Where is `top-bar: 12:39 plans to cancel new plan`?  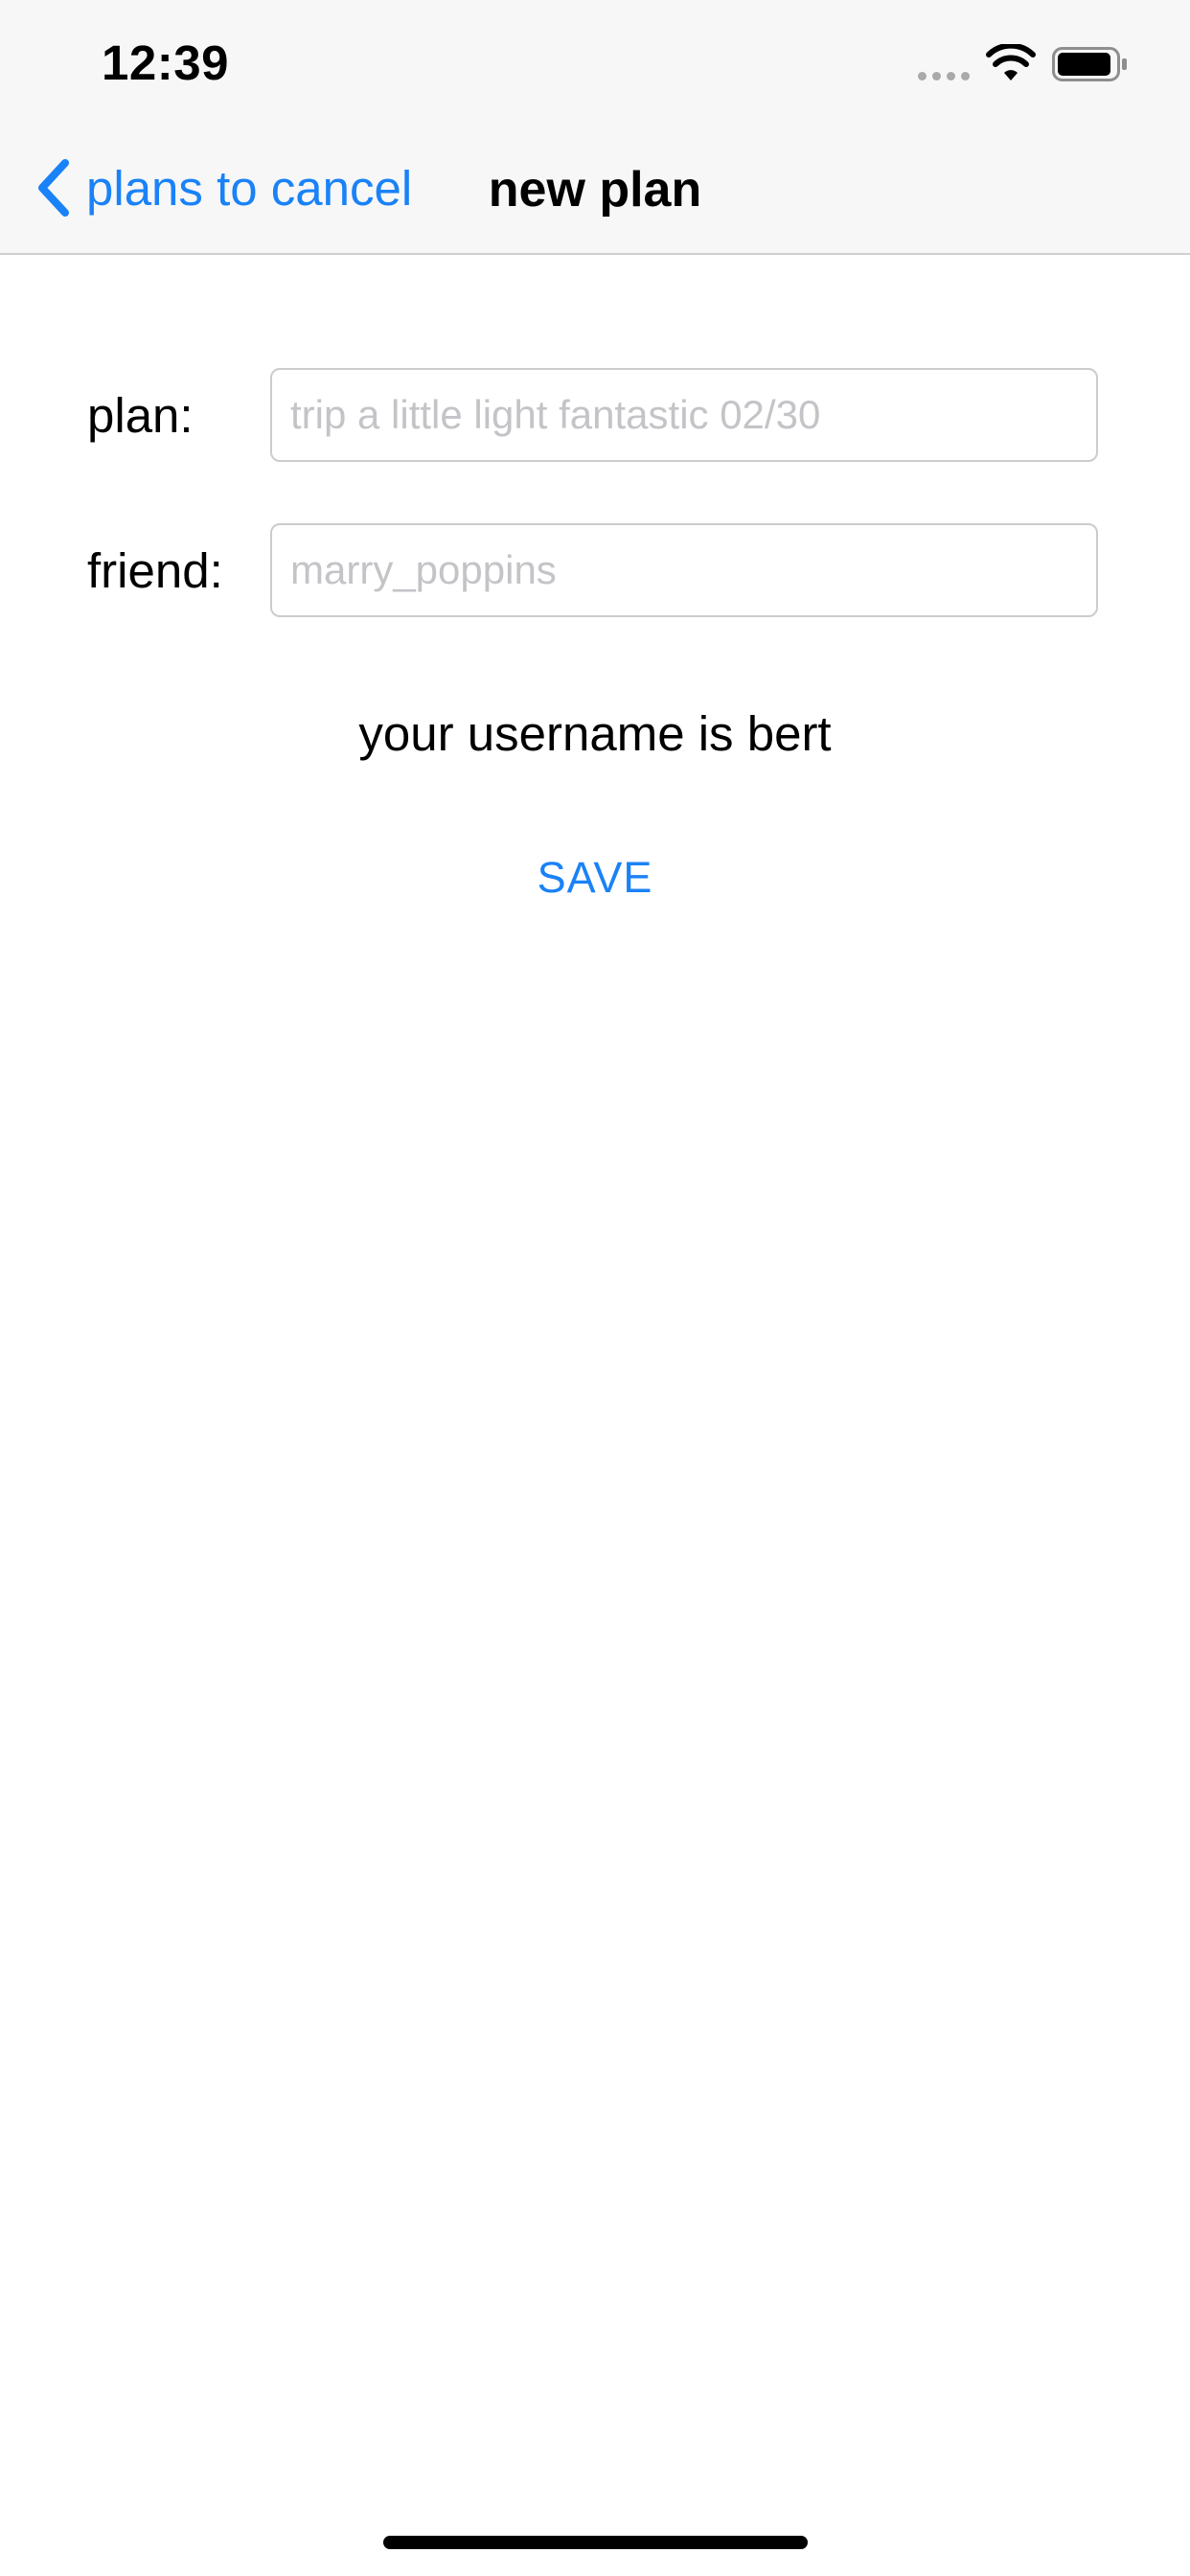
top-bar: 12:39 plans to cancel new plan is located at coordinates (595, 127).